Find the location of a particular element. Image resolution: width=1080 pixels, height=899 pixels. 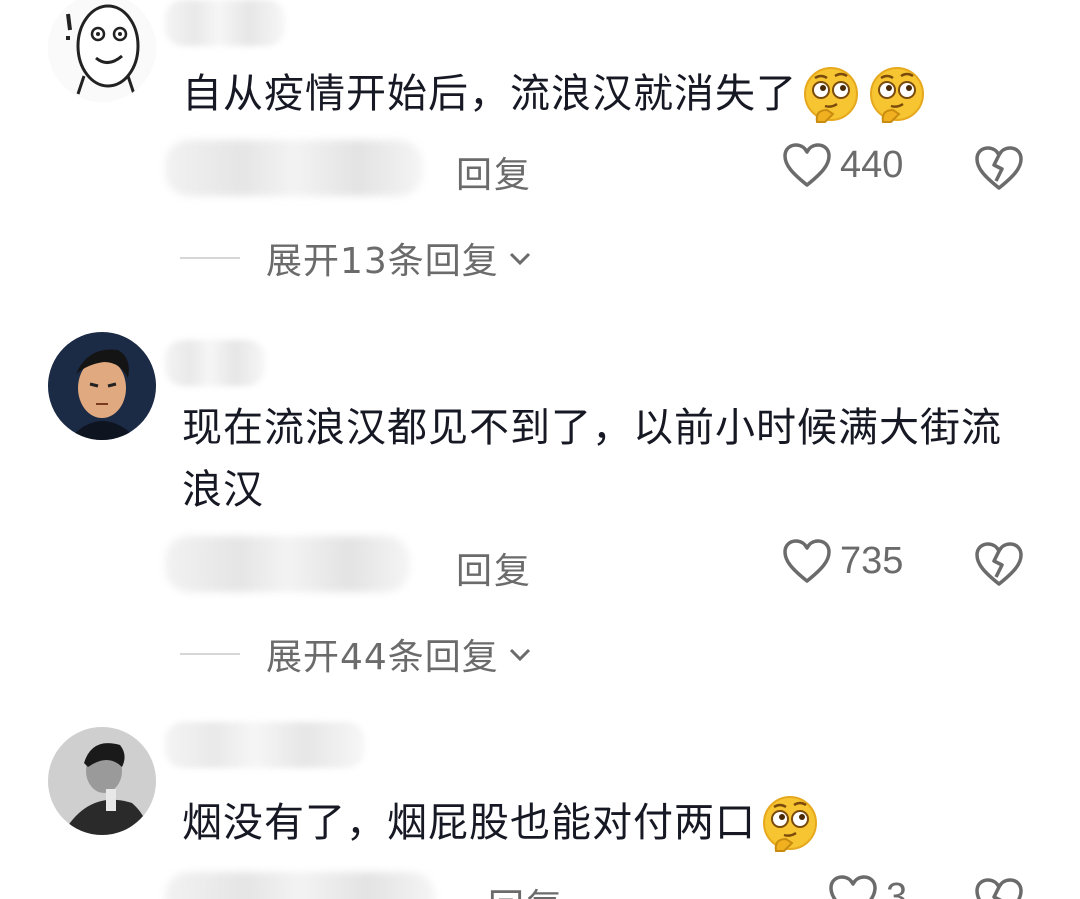

meme-face-avatar-icon is located at coordinates (102, 51).